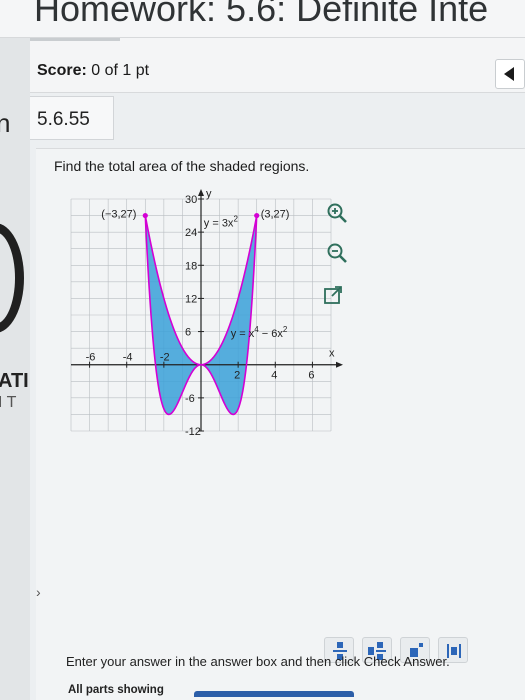  Describe the element at coordinates (235, 219) in the screenshot. I see `curve1-exponent: 2` at that location.